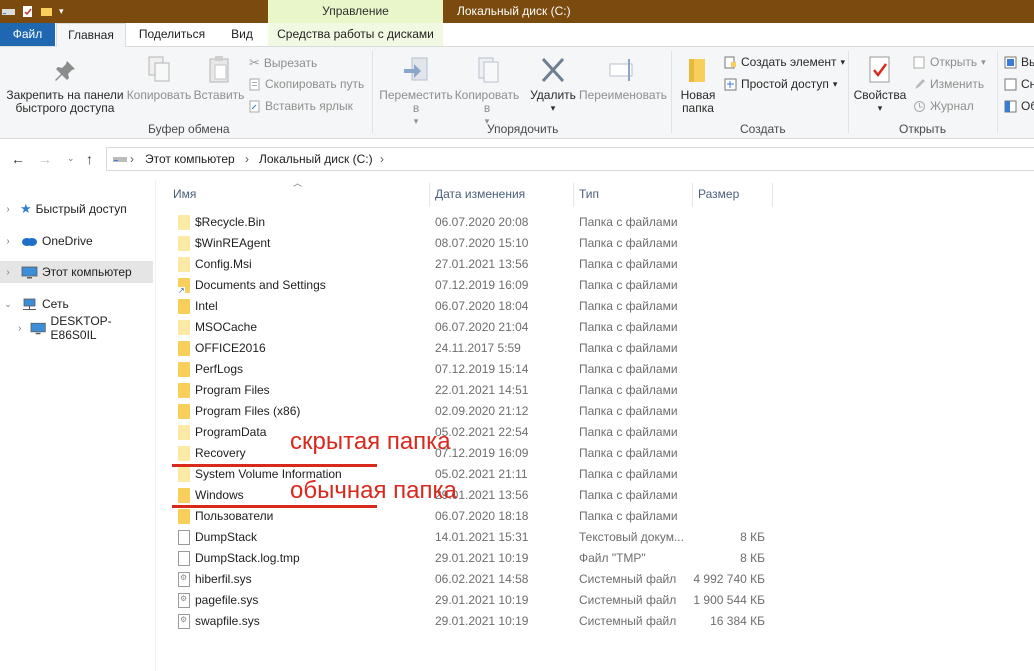 This screenshot has height=671, width=1034. What do you see at coordinates (730, 62) in the screenshot?
I see `new-item-icon` at bounding box center [730, 62].